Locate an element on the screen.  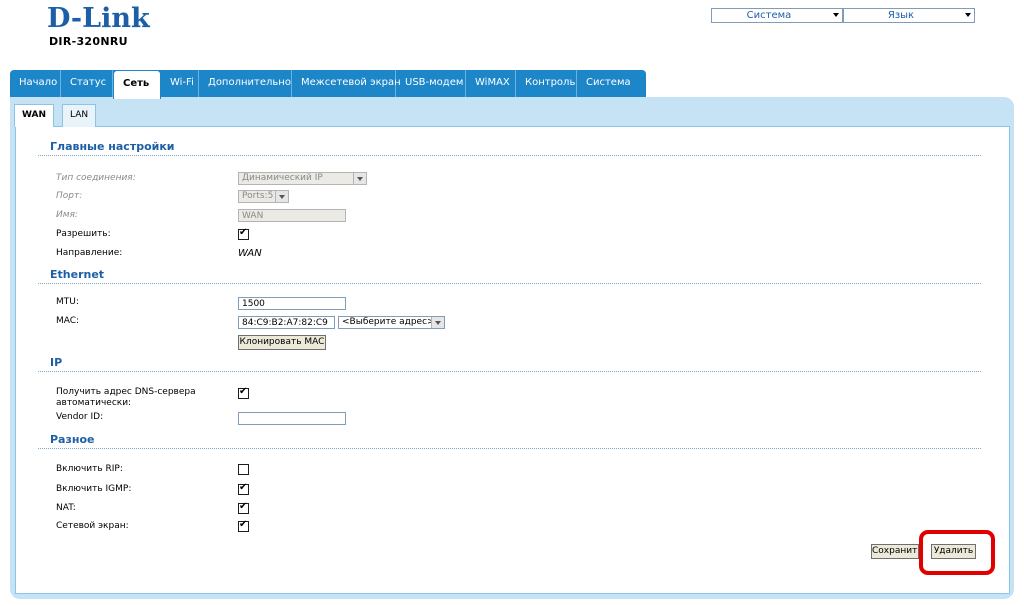
system-select-value: Система is located at coordinates (769, 15).